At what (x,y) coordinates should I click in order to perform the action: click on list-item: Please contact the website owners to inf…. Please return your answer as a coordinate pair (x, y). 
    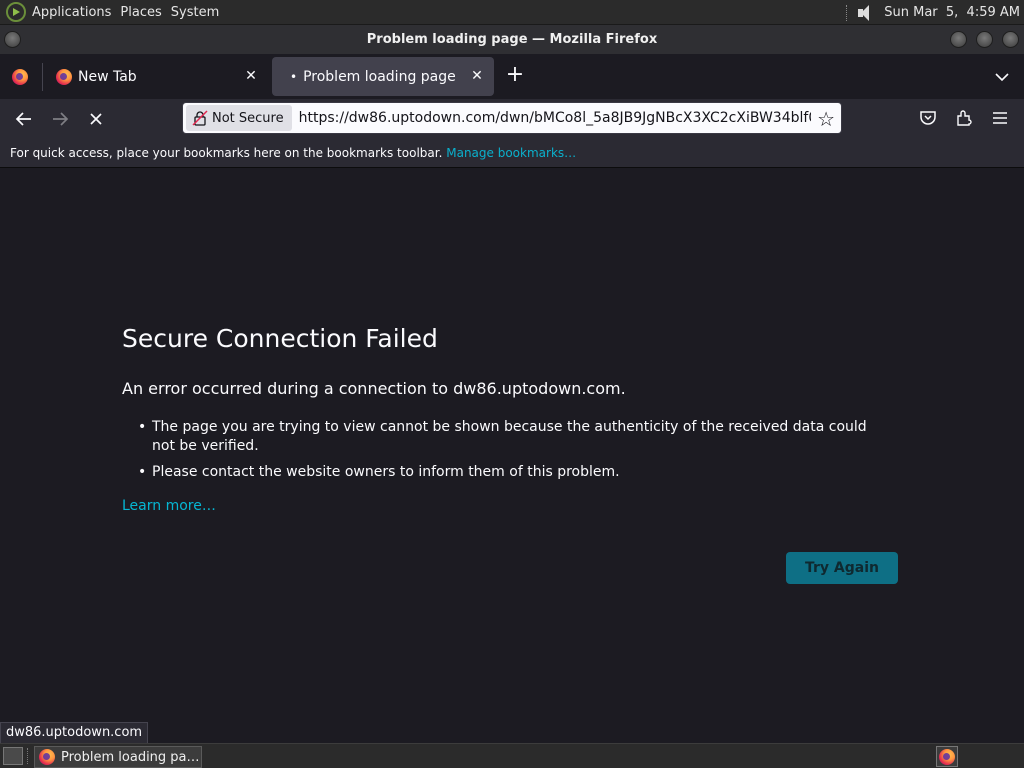
    Looking at the image, I should click on (515, 472).